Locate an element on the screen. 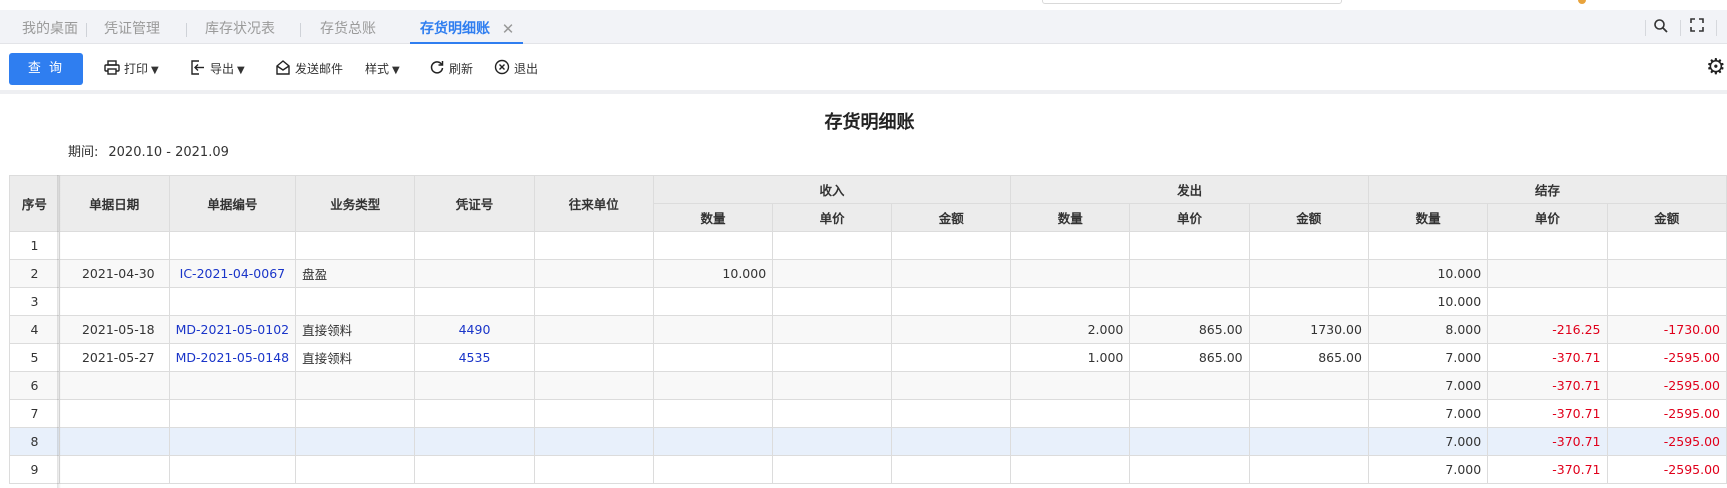 Image resolution: width=1727 pixels, height=488 pixels. column-header-in-price: 单价 is located at coordinates (832, 217).